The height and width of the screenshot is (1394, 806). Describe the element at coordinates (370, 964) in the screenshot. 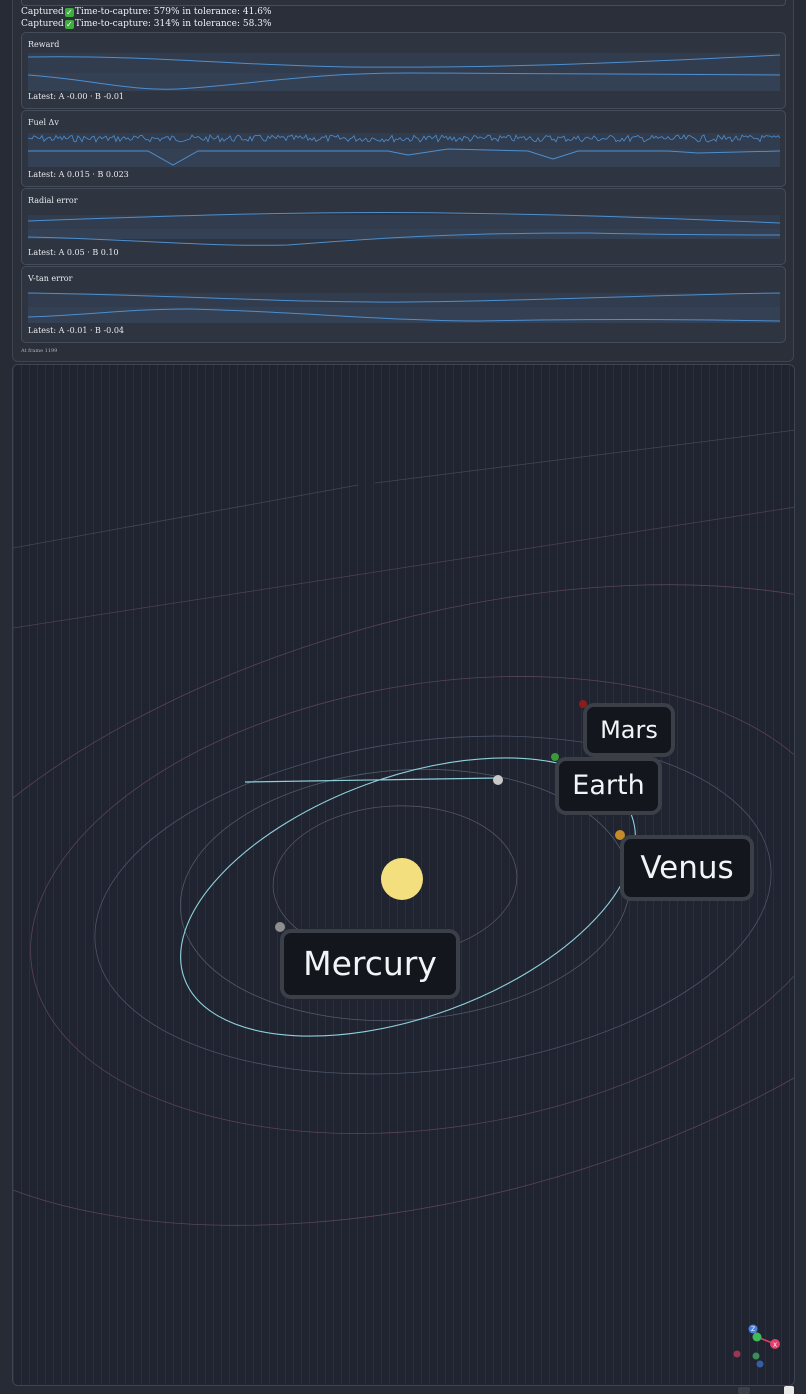

I see `label-mercury: Mercury` at that location.